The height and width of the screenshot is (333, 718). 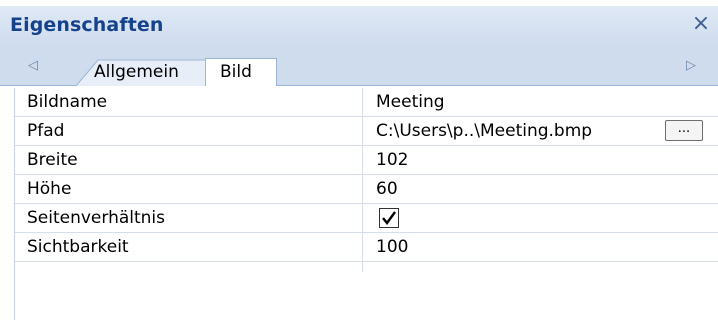 What do you see at coordinates (701, 24) in the screenshot?
I see `close-icon: ×` at bounding box center [701, 24].